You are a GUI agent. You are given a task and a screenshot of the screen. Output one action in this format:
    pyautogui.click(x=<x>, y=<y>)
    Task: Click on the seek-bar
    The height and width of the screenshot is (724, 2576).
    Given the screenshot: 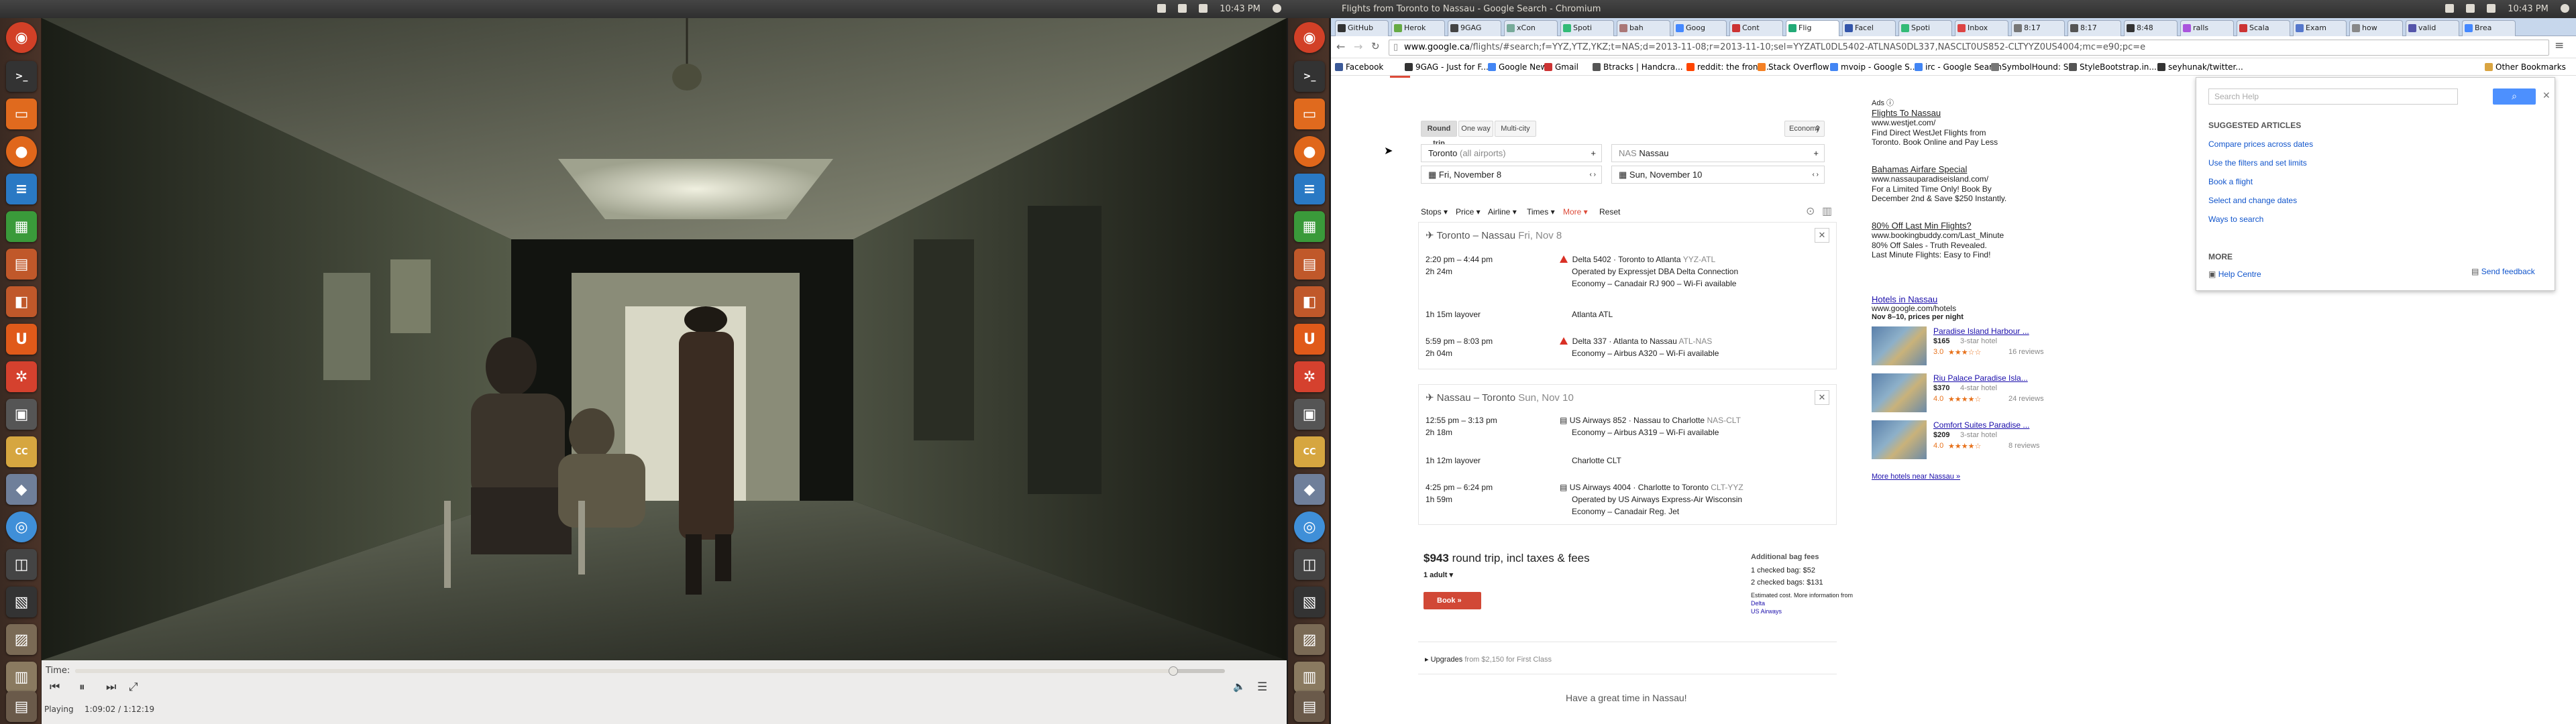 What is the action you would take?
    pyautogui.click(x=650, y=671)
    